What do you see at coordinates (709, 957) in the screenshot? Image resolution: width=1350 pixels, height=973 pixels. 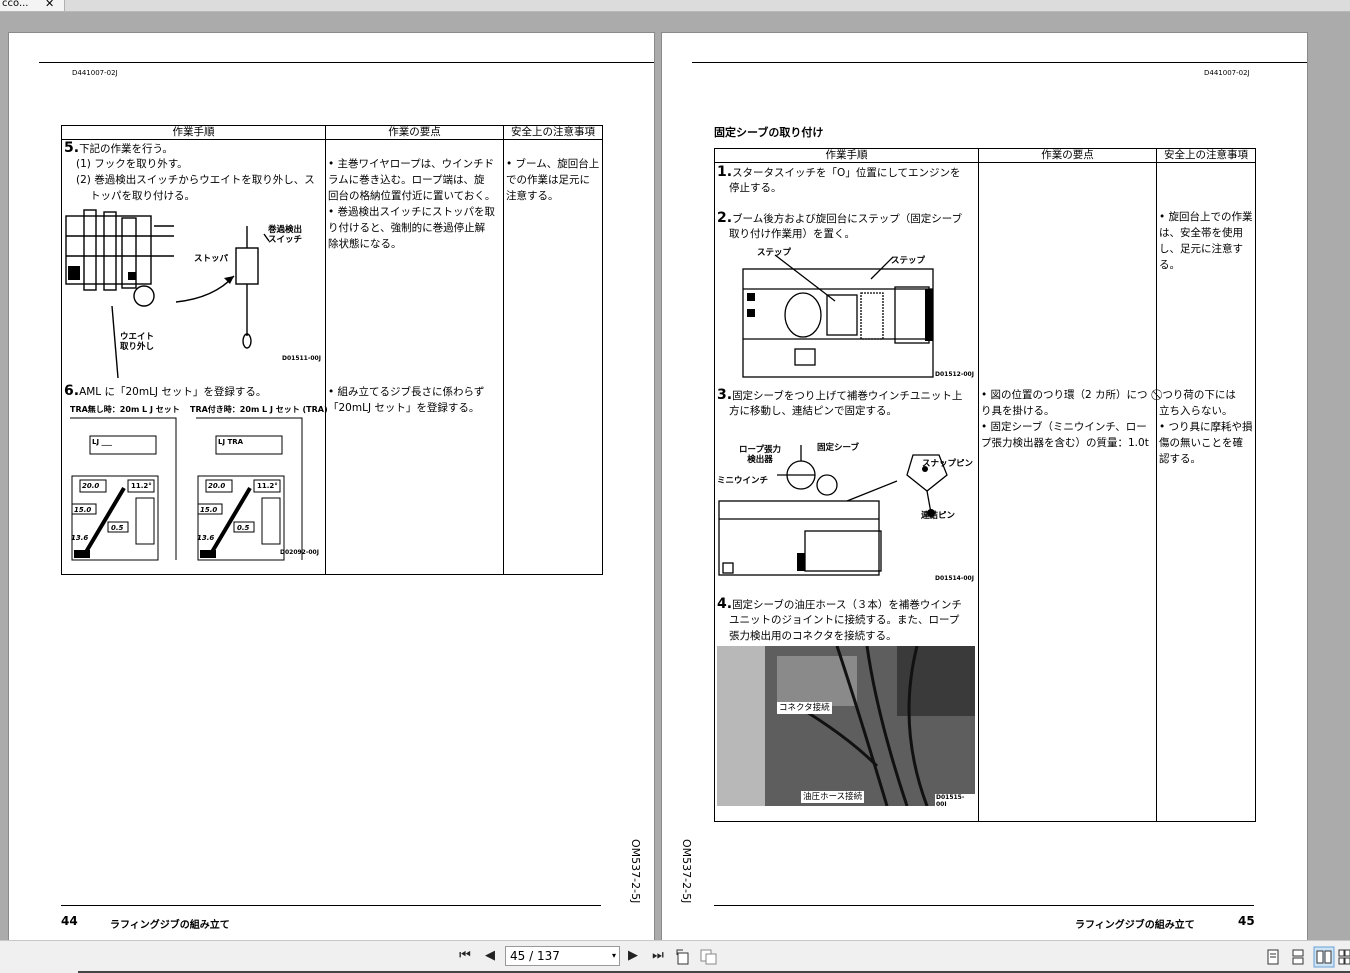 I see `copy-page-icon` at bounding box center [709, 957].